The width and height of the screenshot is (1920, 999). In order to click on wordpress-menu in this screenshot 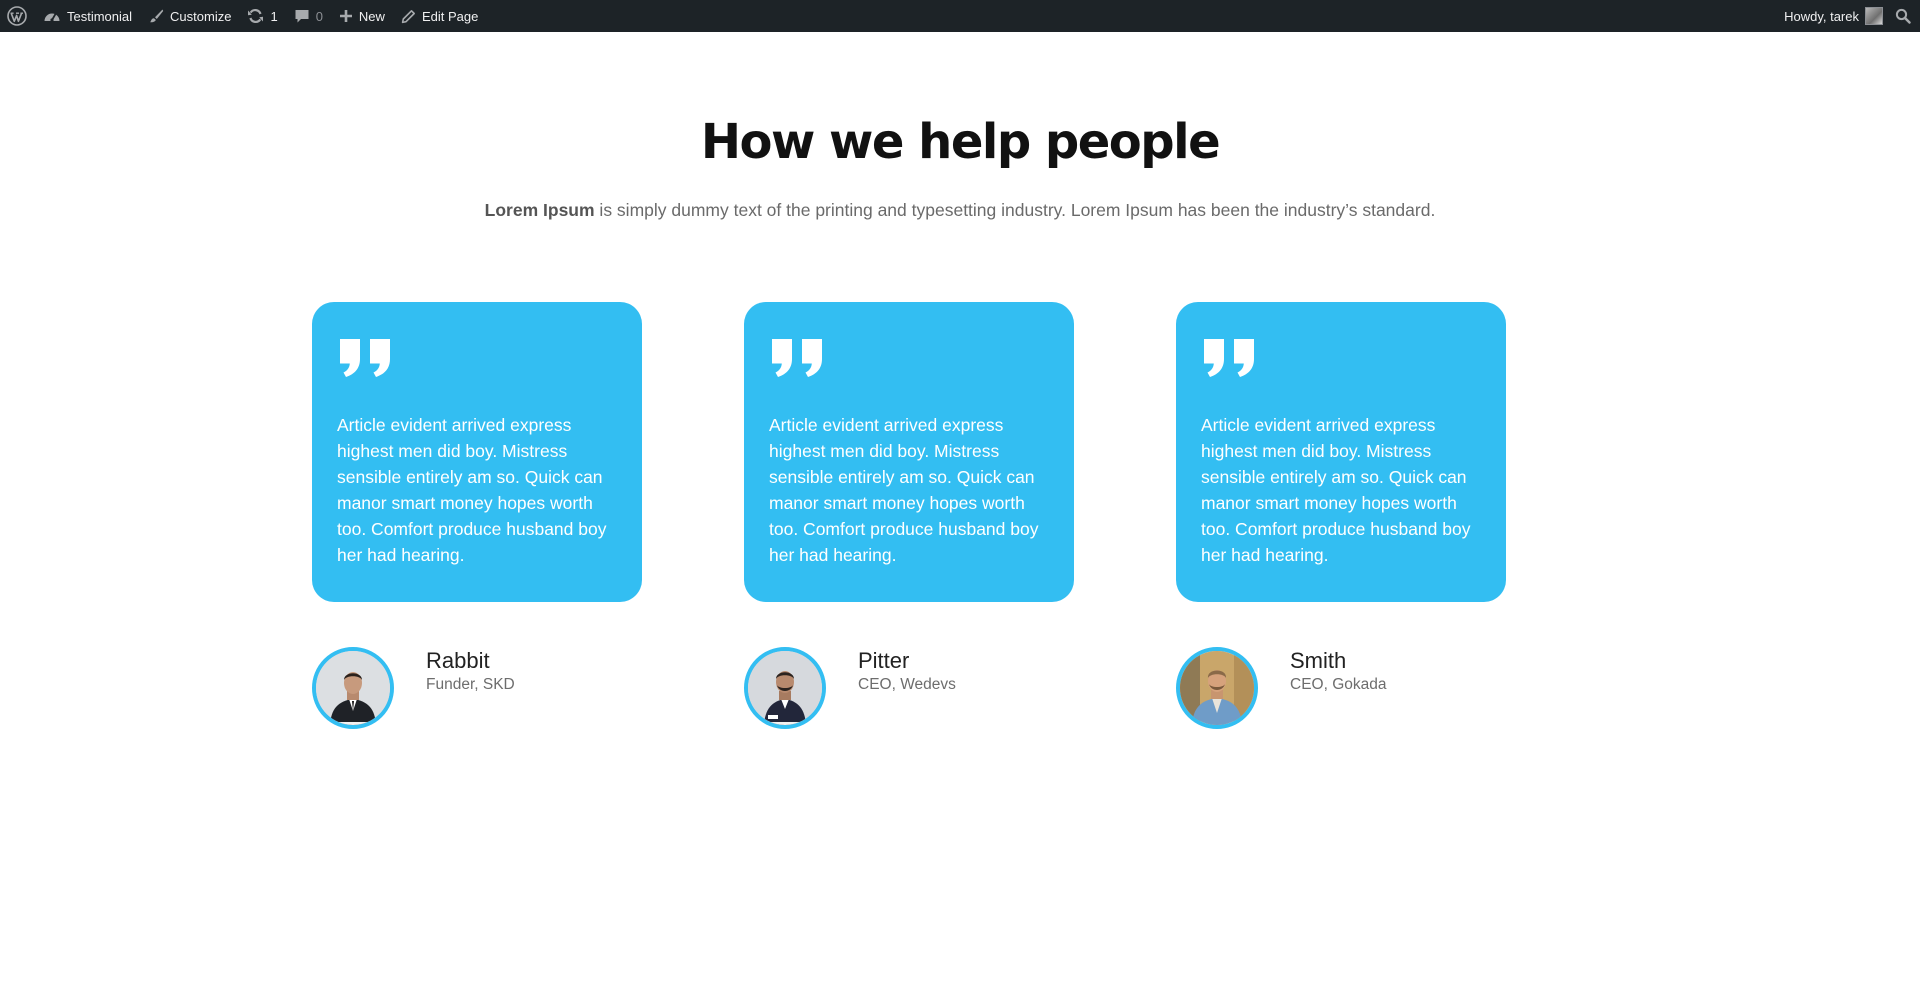, I will do `click(17, 16)`.